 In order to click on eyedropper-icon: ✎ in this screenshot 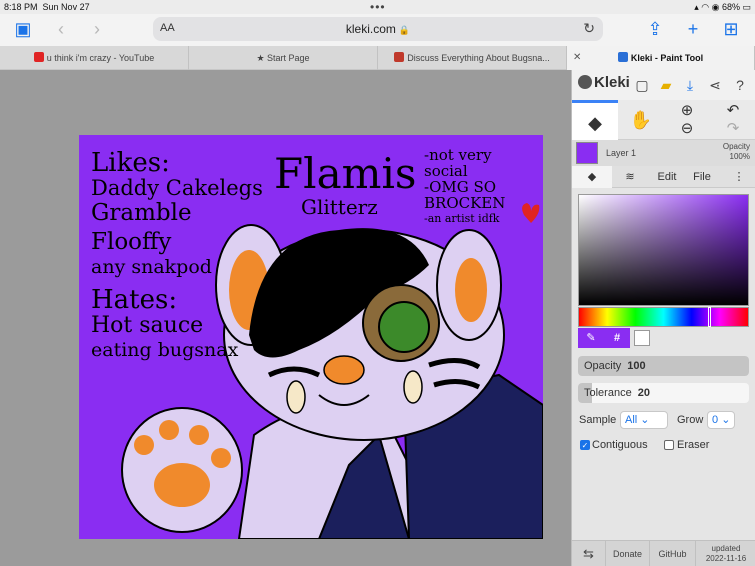, I will do `click(591, 338)`.